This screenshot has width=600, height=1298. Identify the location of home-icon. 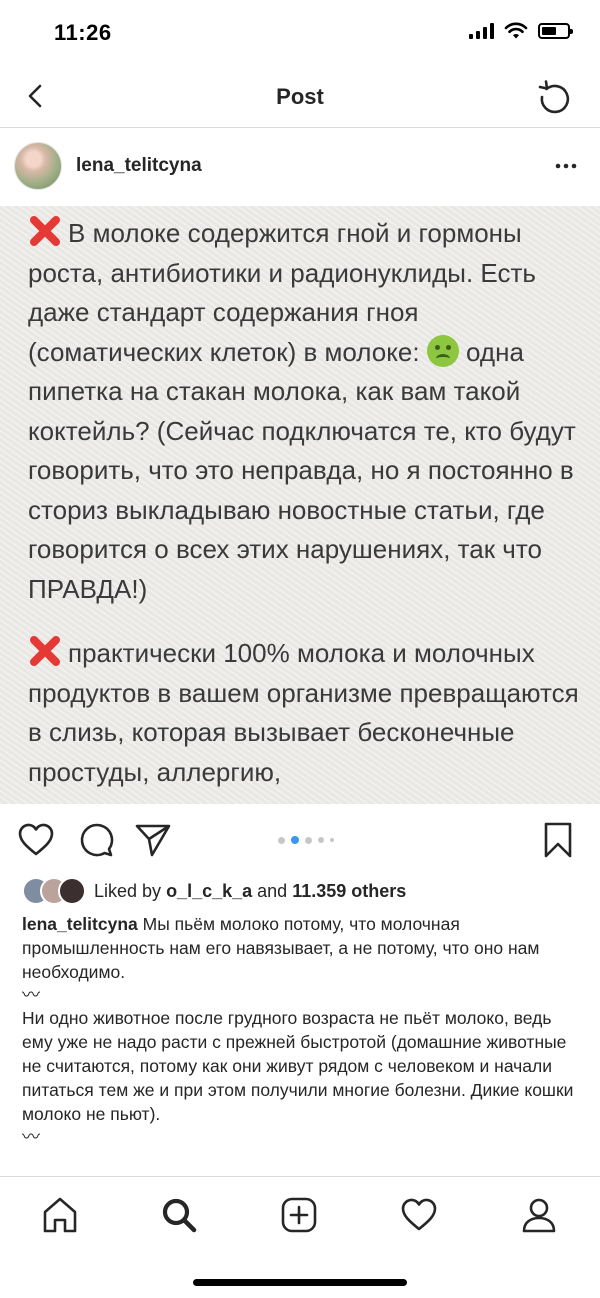
(60, 1215).